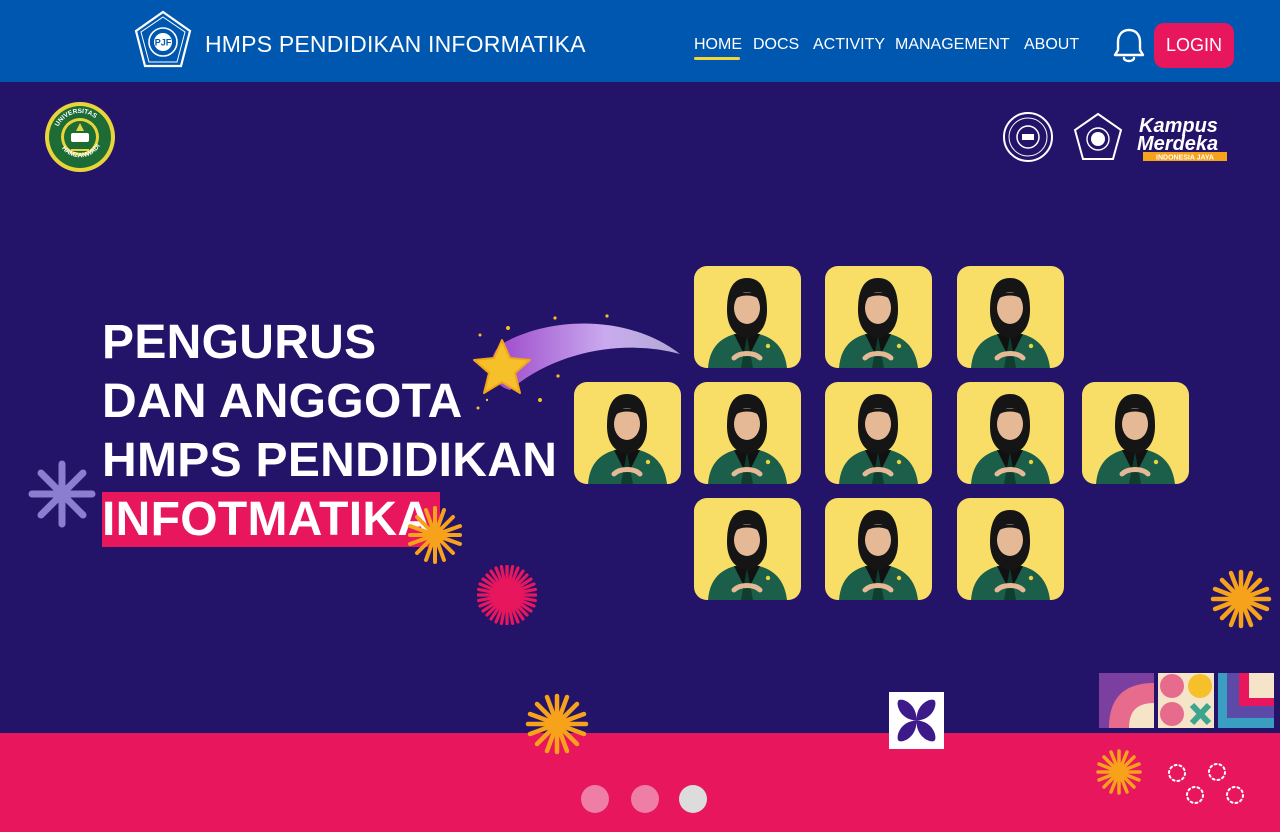 Image resolution: width=1280 pixels, height=832 pixels. What do you see at coordinates (718, 48) in the screenshot?
I see `nav-link-home: HOME` at bounding box center [718, 48].